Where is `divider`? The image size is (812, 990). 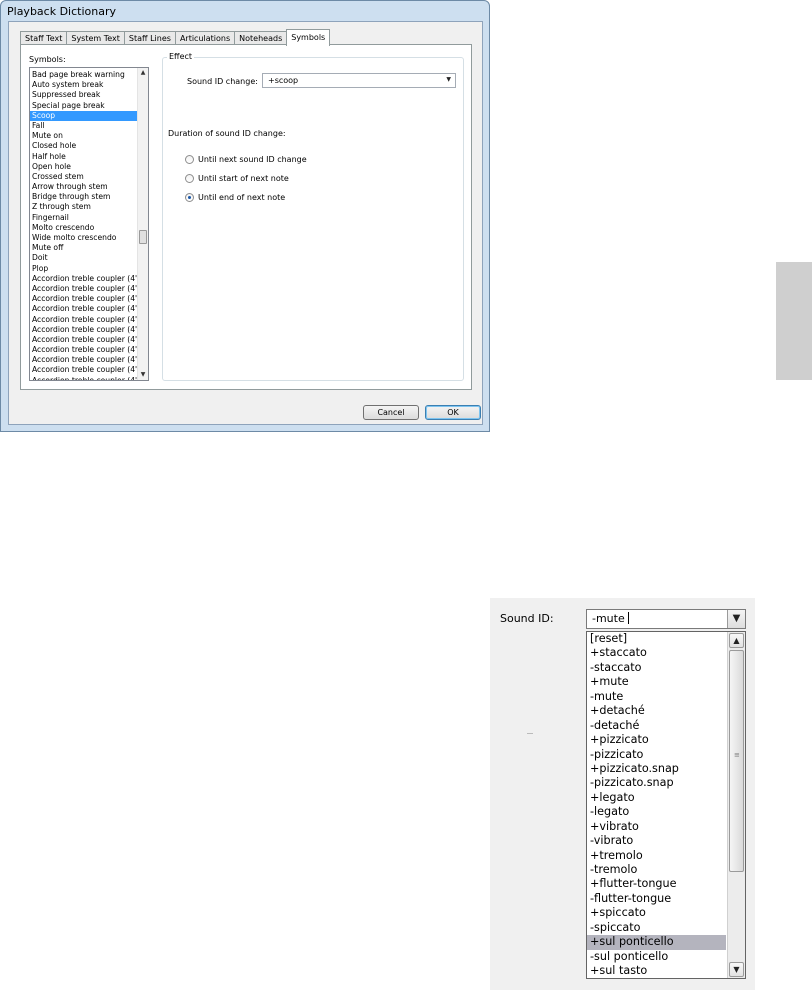
divider is located at coordinates (530, 733).